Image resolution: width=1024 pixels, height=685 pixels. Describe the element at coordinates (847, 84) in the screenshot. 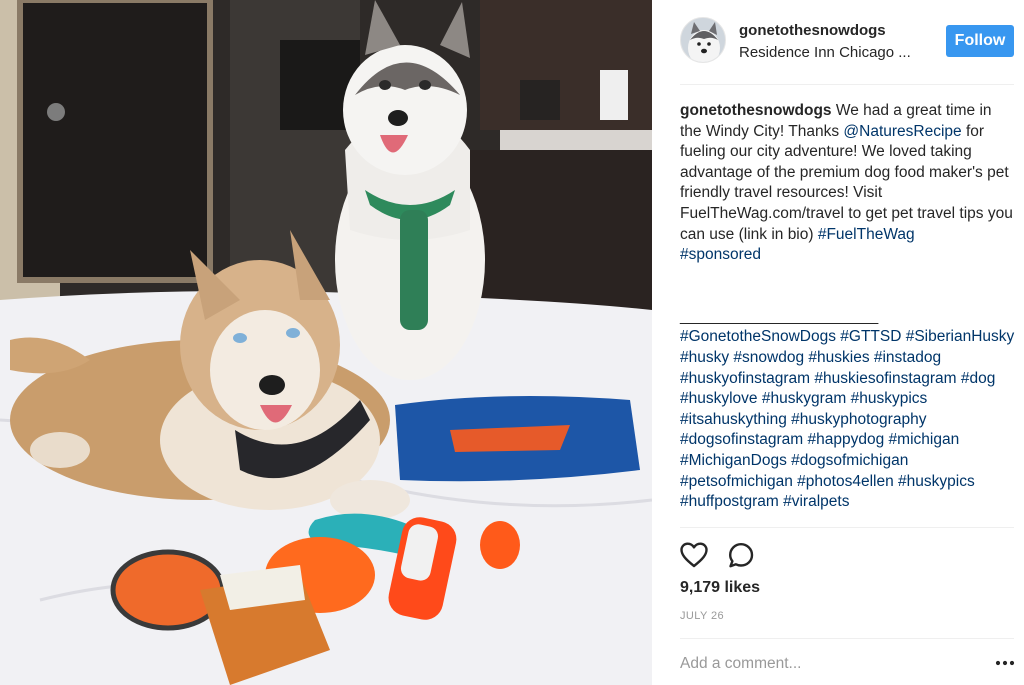

I see `header-divider` at that location.